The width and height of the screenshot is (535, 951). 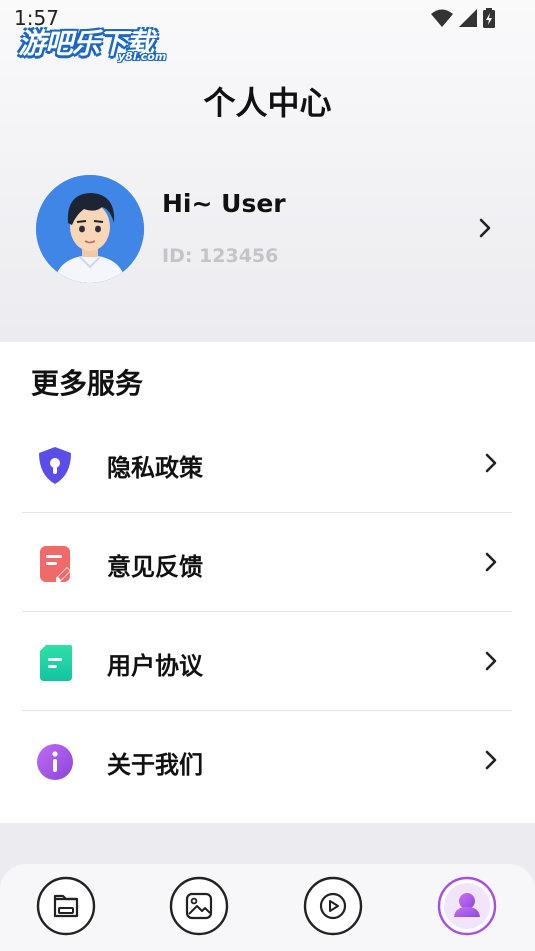 I want to click on profile-icon, so click(x=467, y=906).